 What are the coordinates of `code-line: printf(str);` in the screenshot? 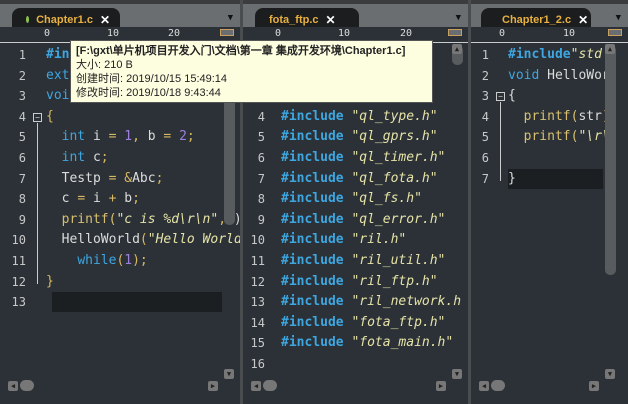 It's located at (563, 117).